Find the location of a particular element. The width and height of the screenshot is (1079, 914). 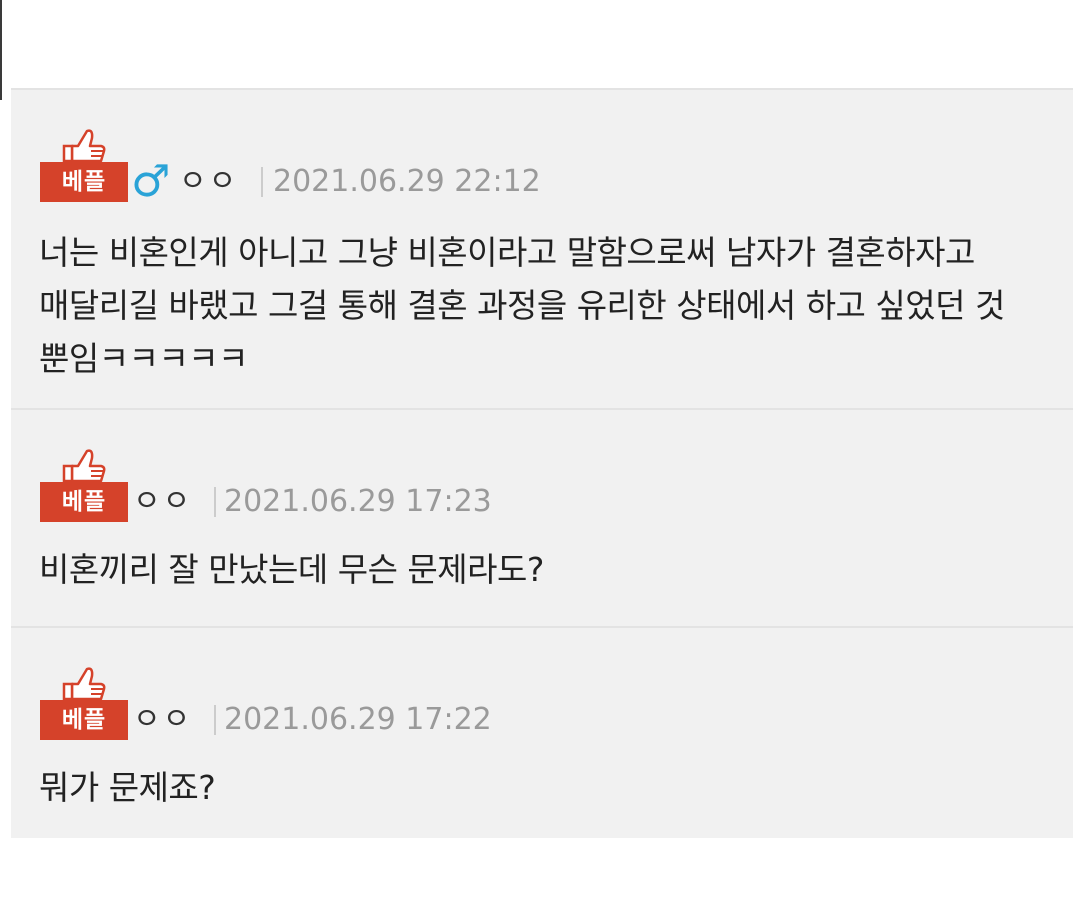

comment-text: 비혼끼리 잘 만났는데 무슨 문제라도? is located at coordinates (544, 569).